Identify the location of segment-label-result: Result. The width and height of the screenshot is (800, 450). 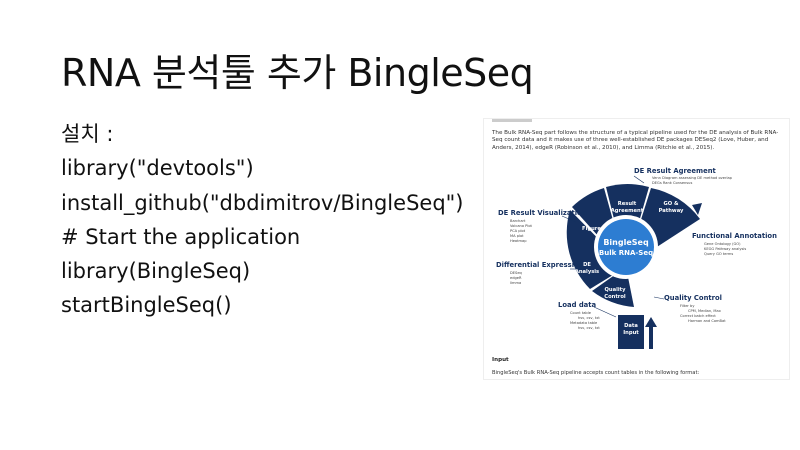
(627, 204).